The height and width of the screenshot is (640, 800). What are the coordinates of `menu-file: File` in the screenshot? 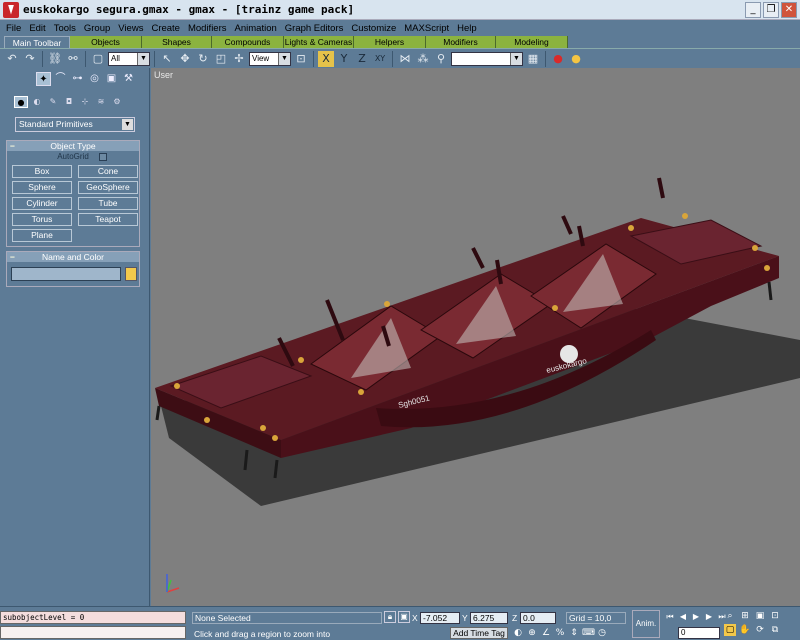 It's located at (13, 28).